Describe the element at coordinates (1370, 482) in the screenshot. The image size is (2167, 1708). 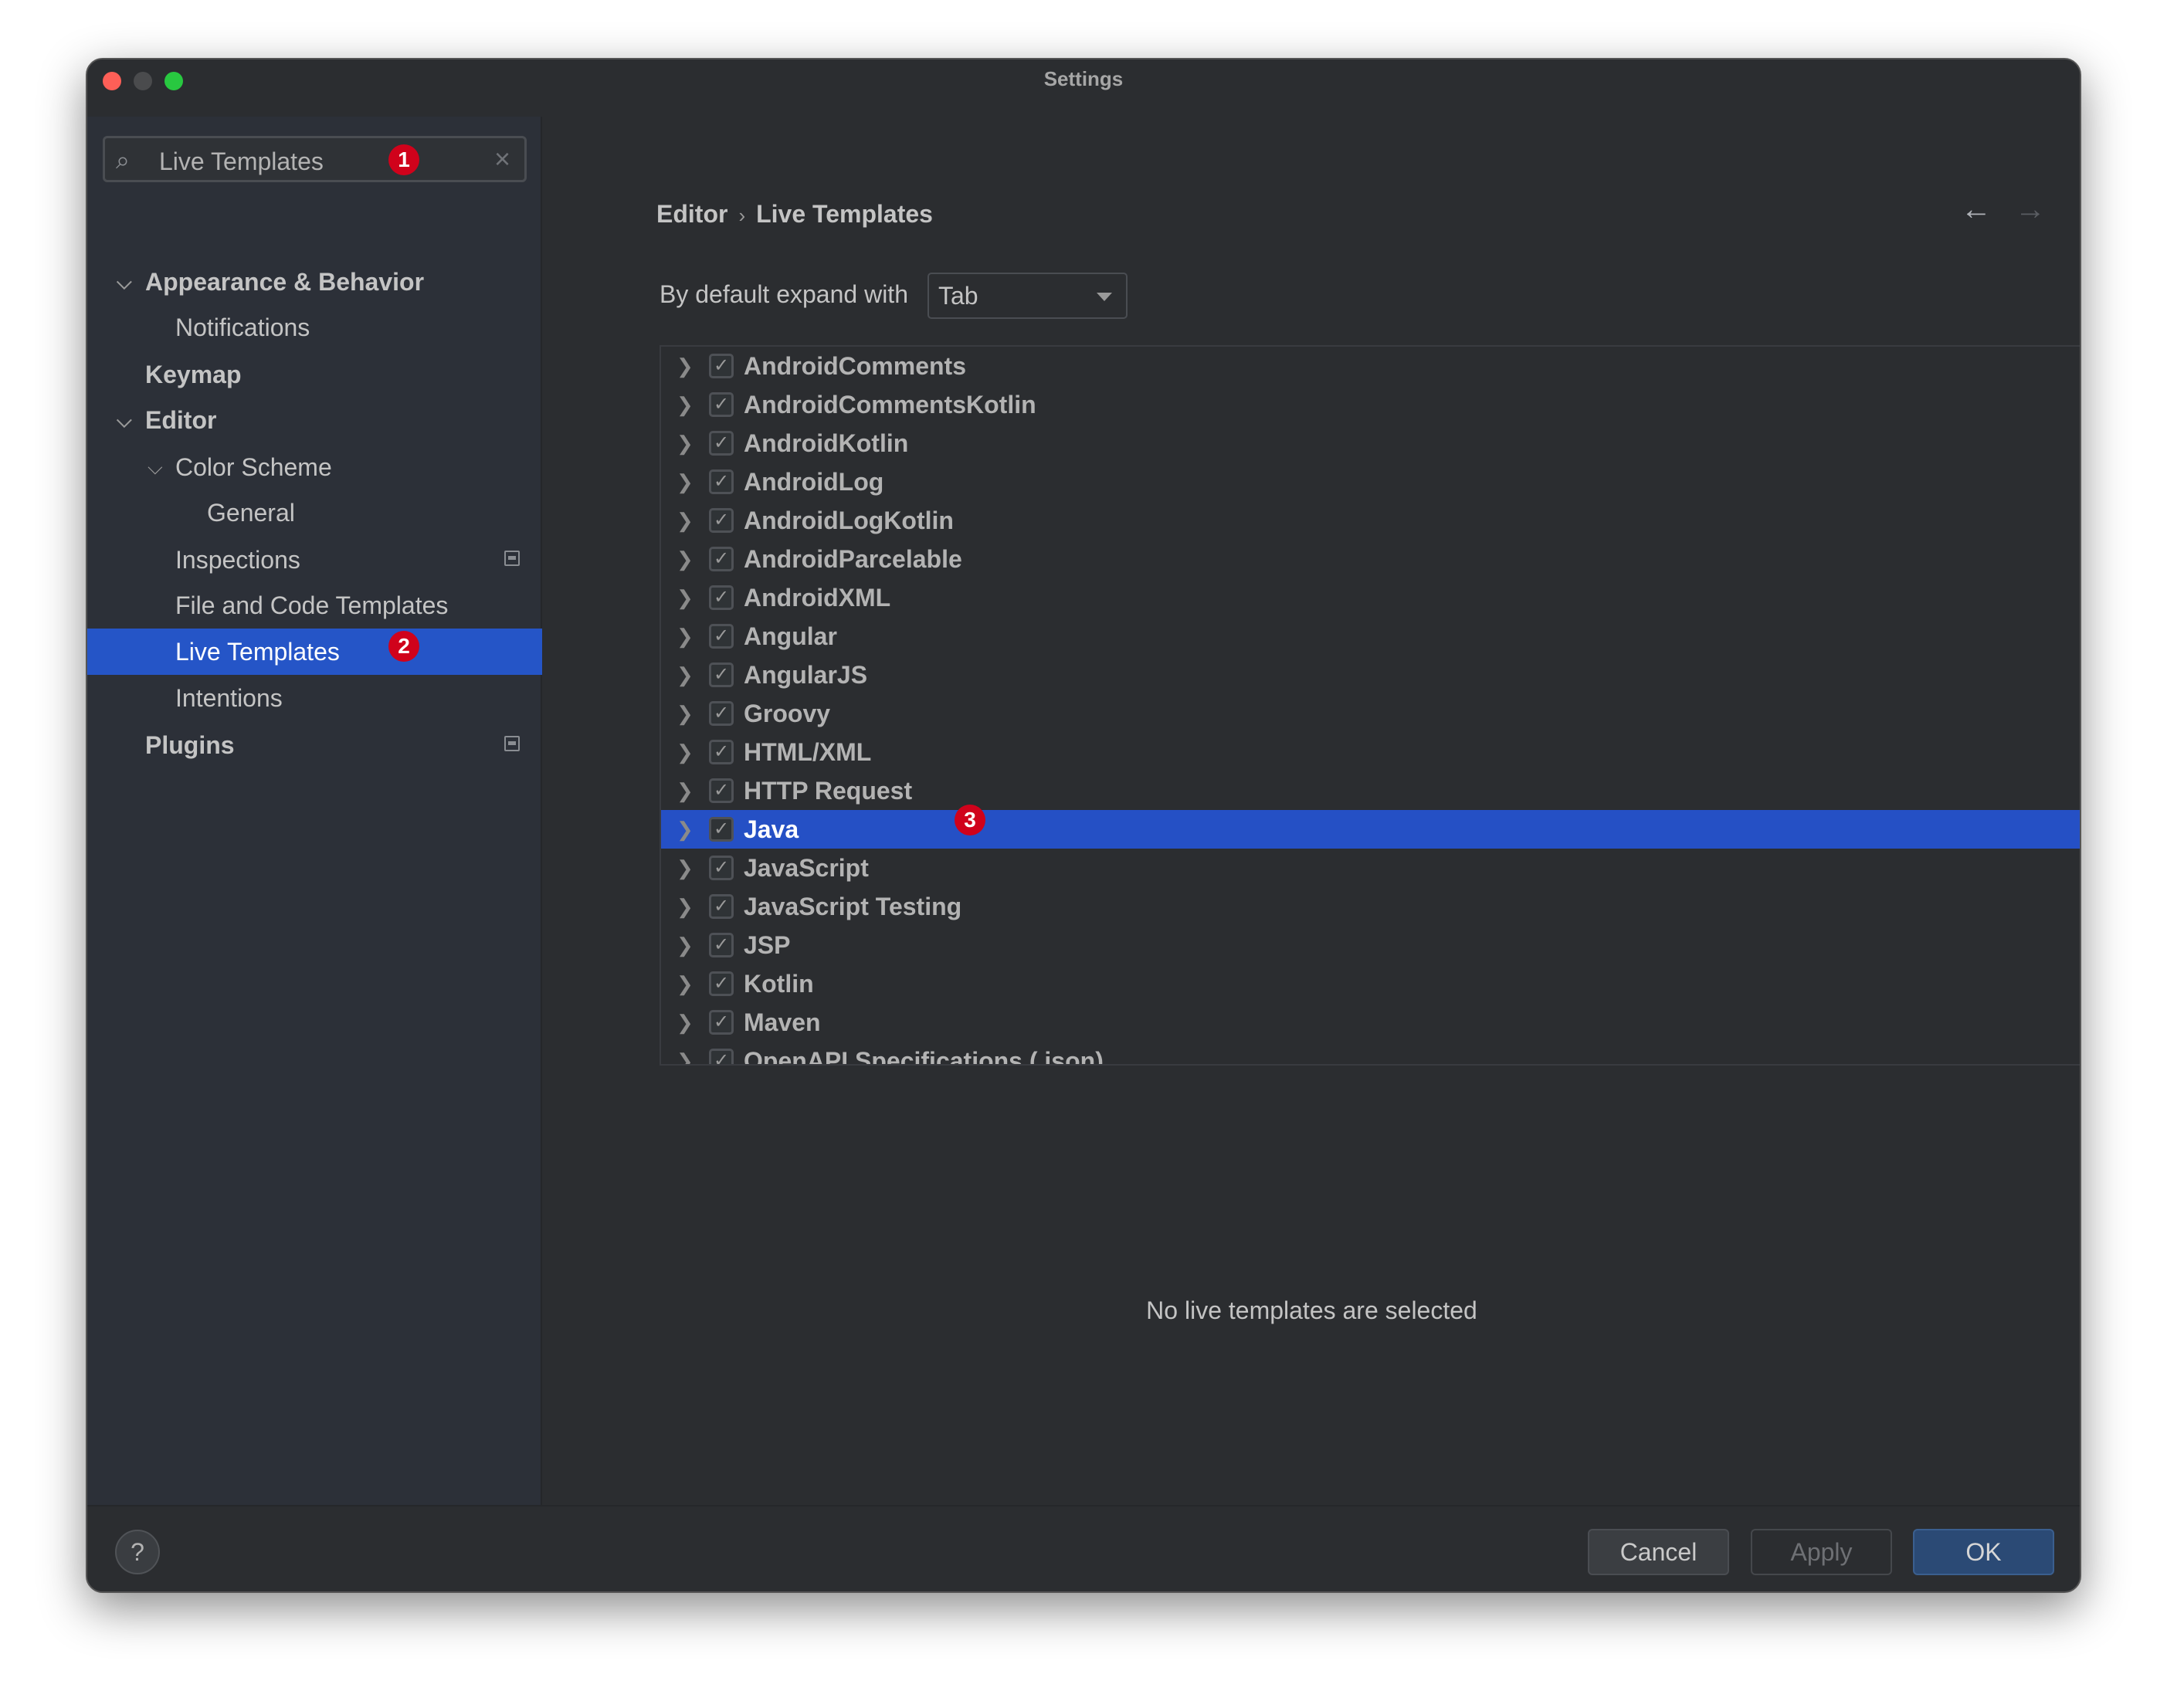
I see `template-group-row: ❯ ✓ AndroidLog` at that location.